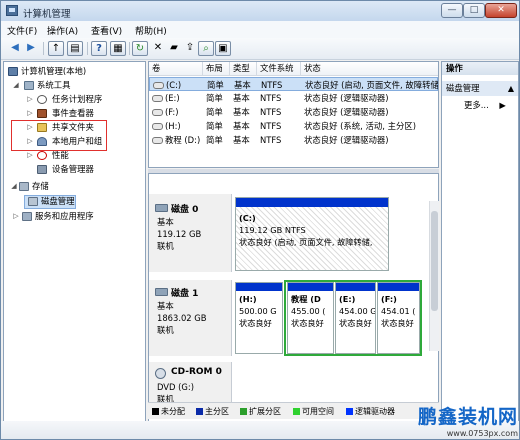  Describe the element at coordinates (59, 135) in the screenshot. I see `storage-highlight-box` at that location.